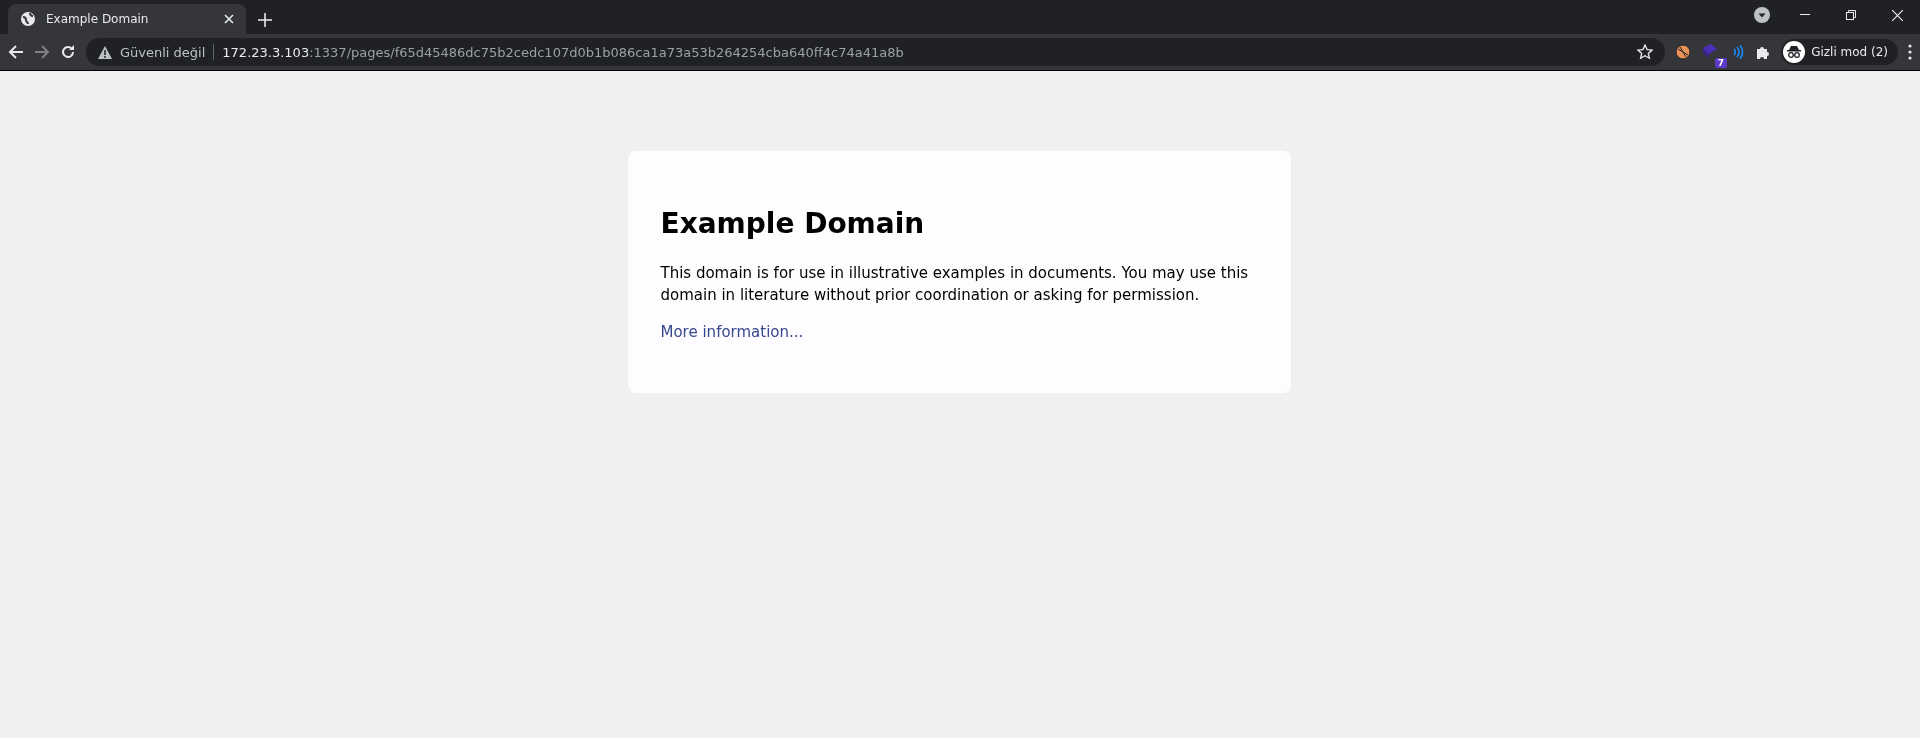 The height and width of the screenshot is (738, 1920). What do you see at coordinates (68, 52) in the screenshot?
I see `reload-icon` at bounding box center [68, 52].